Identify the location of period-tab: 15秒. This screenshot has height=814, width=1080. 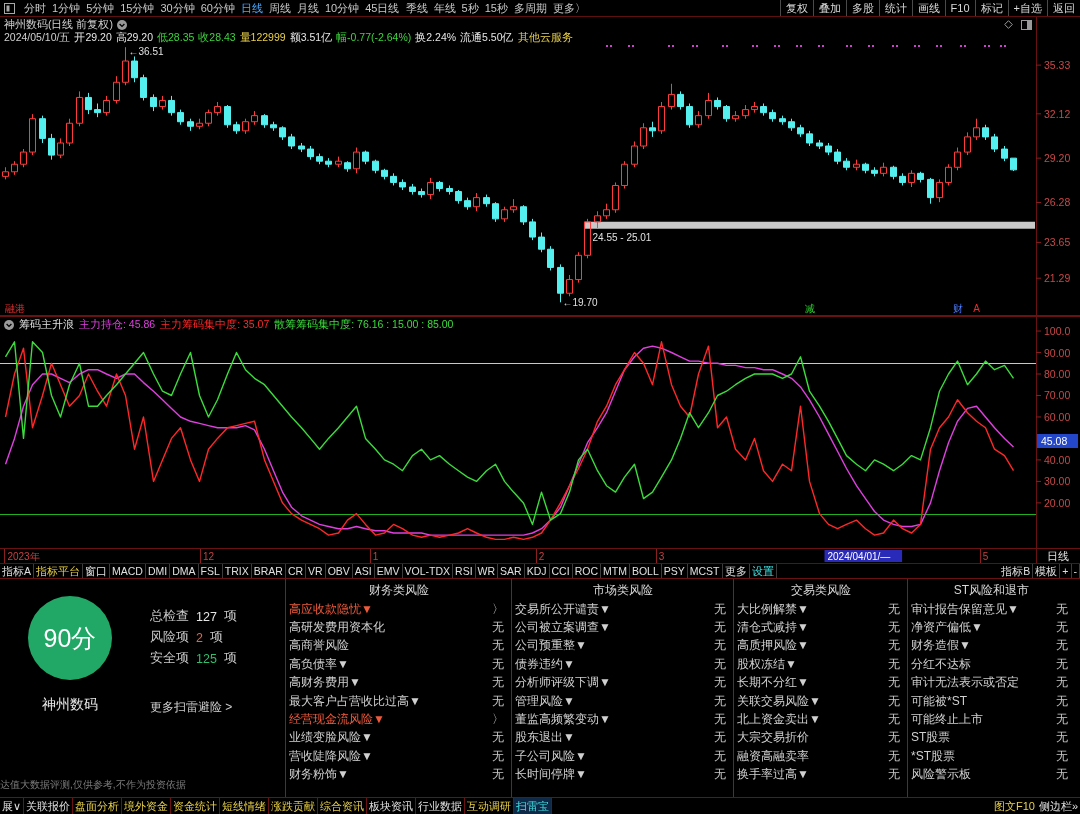
(496, 8).